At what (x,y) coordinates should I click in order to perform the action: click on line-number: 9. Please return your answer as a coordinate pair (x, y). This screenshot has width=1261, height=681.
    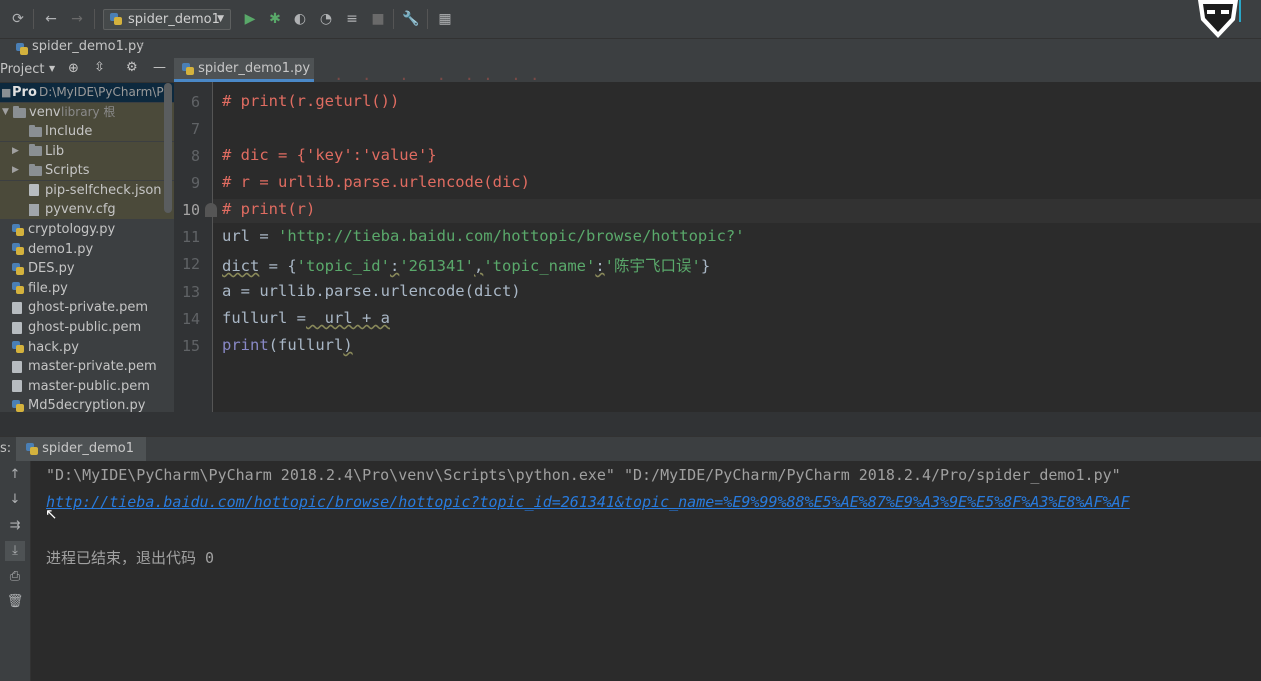
    Looking at the image, I should click on (195, 183).